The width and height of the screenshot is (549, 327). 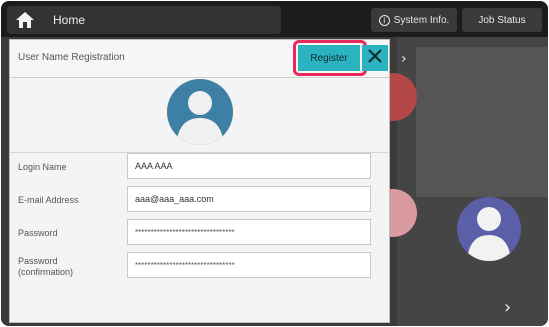 I want to click on login-name-label: Login Name, so click(x=42, y=167).